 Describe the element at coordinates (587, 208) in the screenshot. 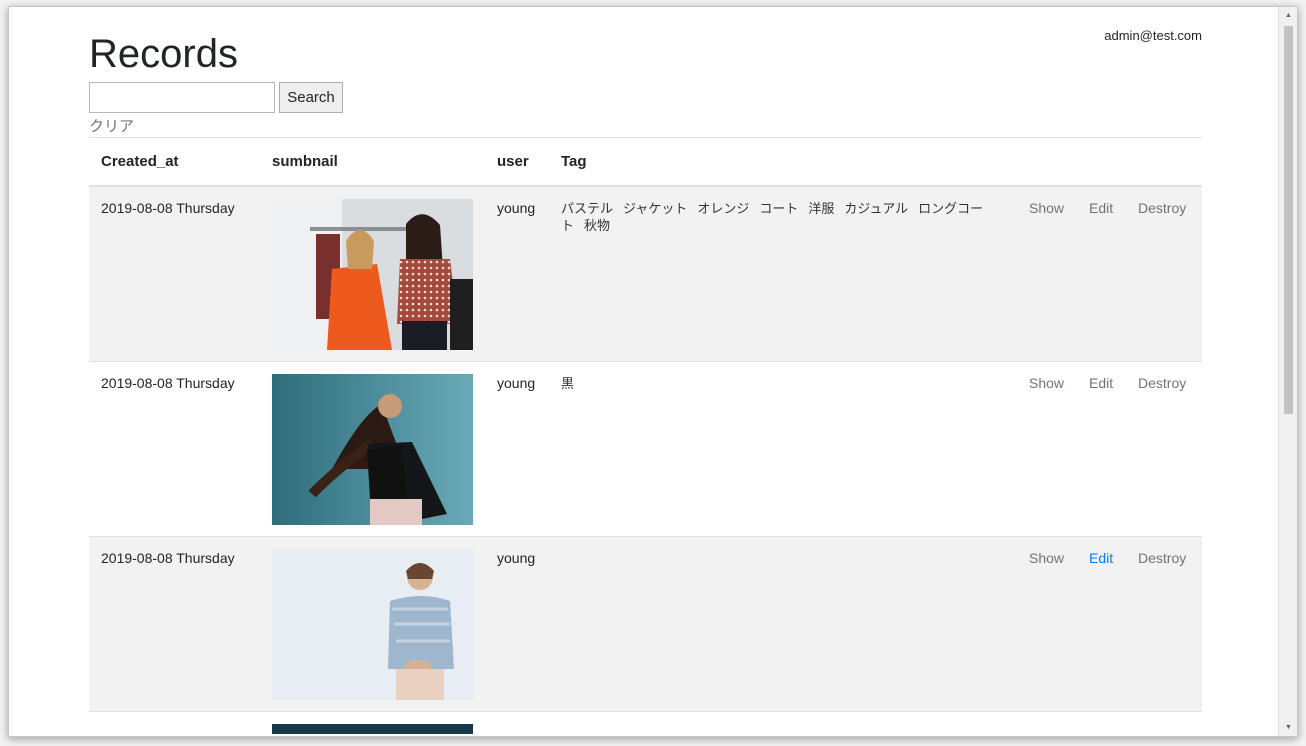

I see `tag: パステル` at that location.